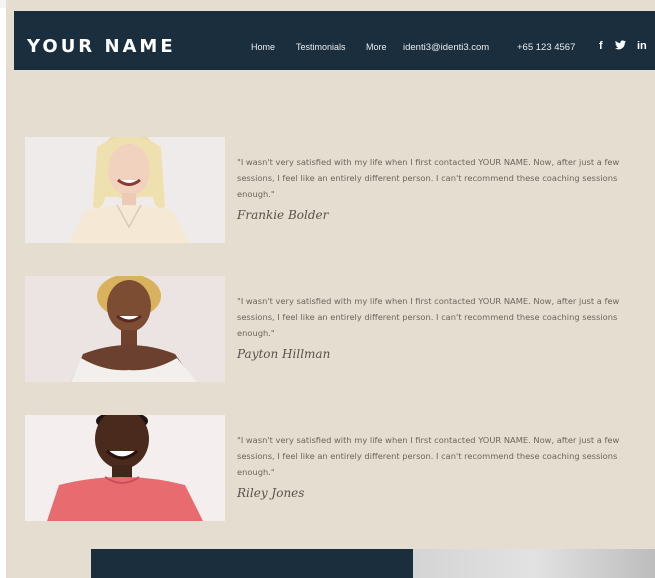 The width and height of the screenshot is (655, 578). What do you see at coordinates (601, 46) in the screenshot?
I see `facebook-icon: f` at bounding box center [601, 46].